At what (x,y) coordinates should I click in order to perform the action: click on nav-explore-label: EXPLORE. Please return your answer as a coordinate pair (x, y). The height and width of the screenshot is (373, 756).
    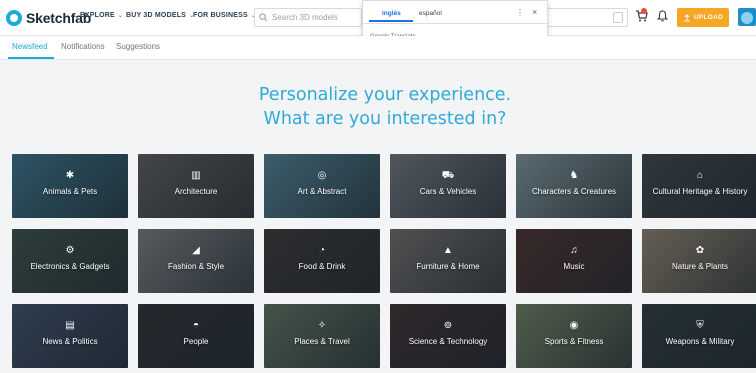
    Looking at the image, I should click on (97, 15).